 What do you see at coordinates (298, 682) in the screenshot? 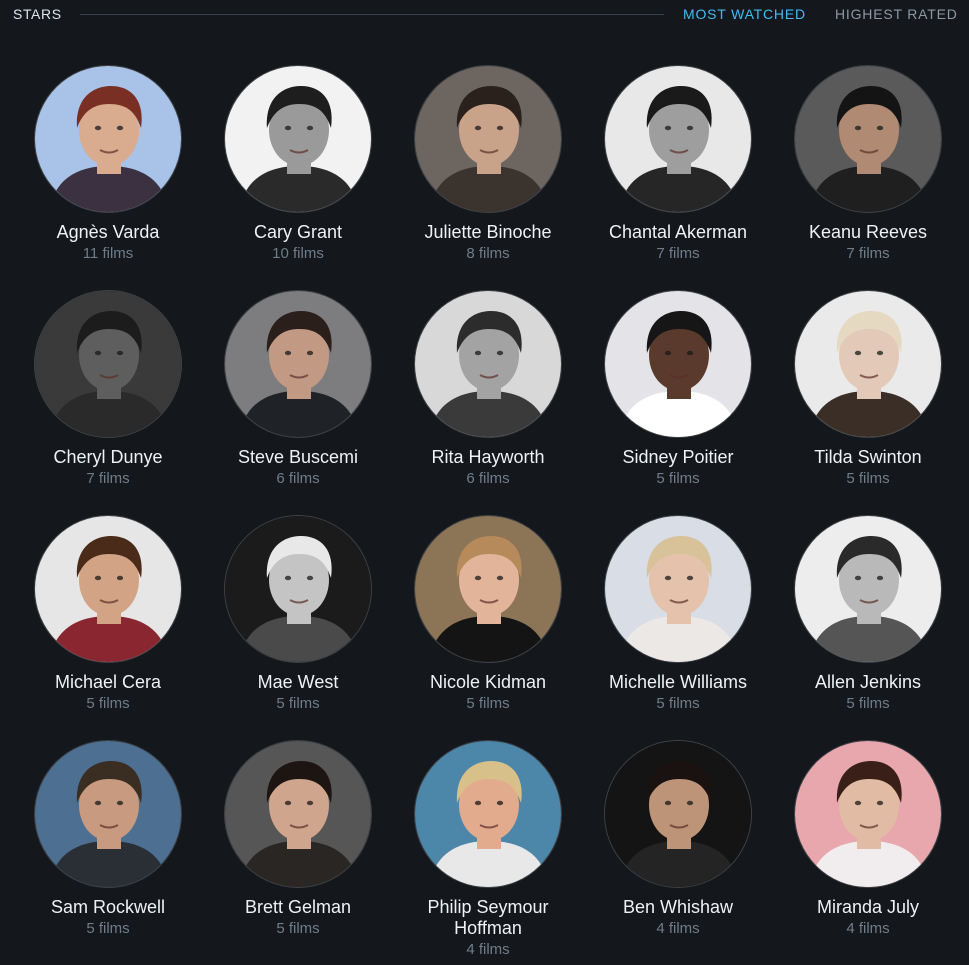
I see `star-name: Mae West` at bounding box center [298, 682].